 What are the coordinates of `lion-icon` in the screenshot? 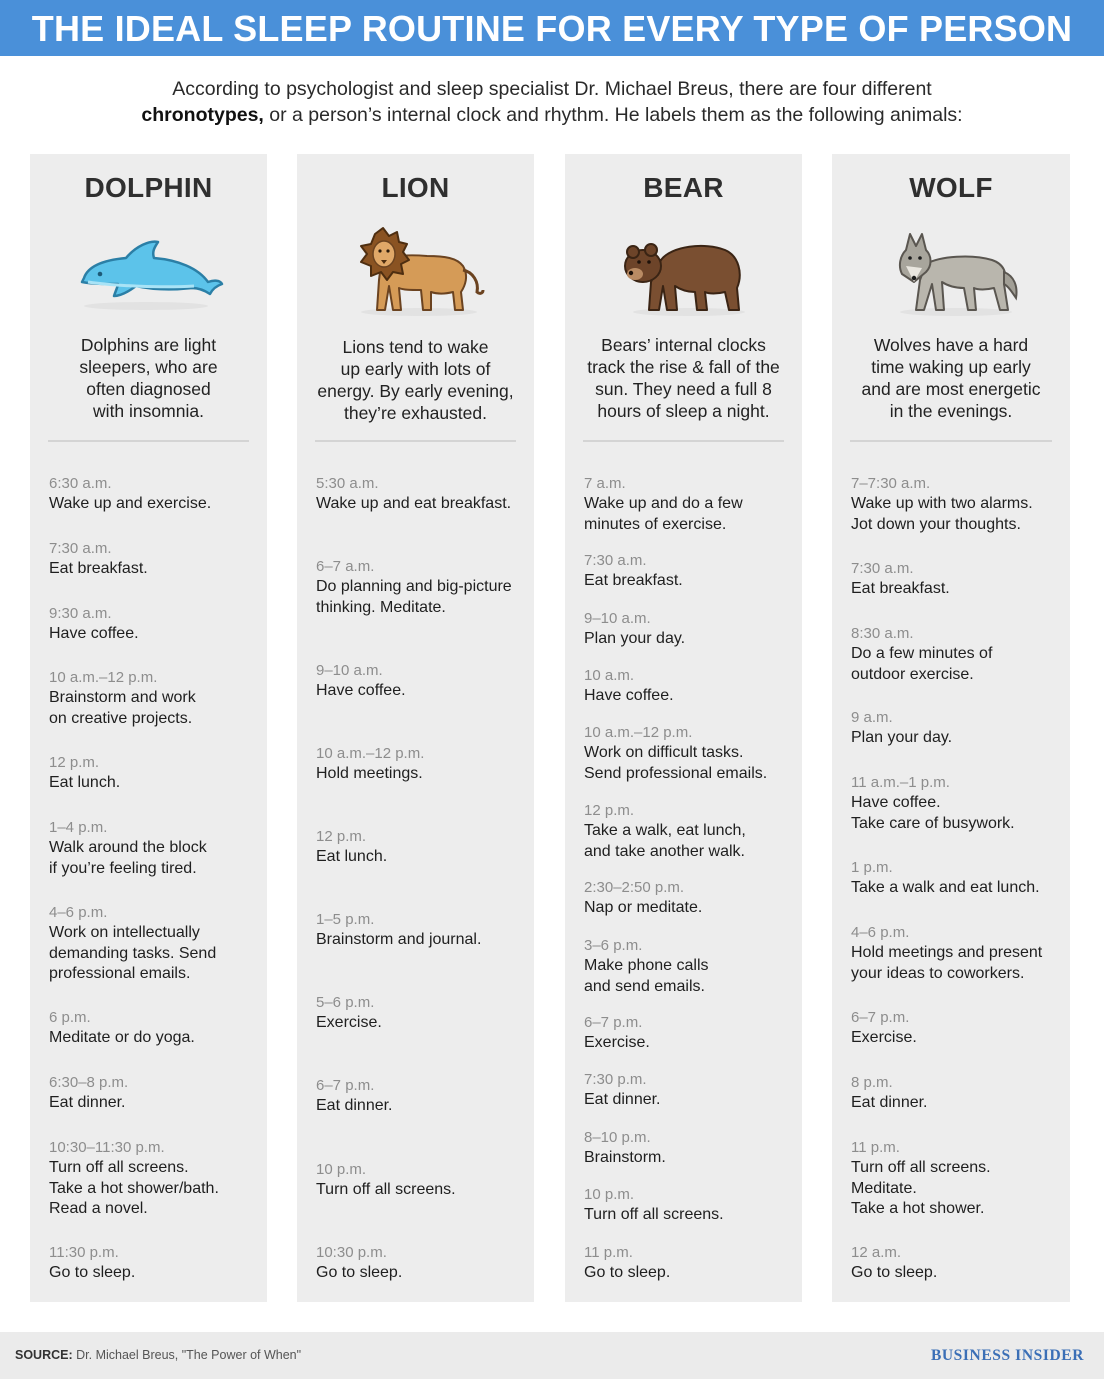 It's located at (415, 270).